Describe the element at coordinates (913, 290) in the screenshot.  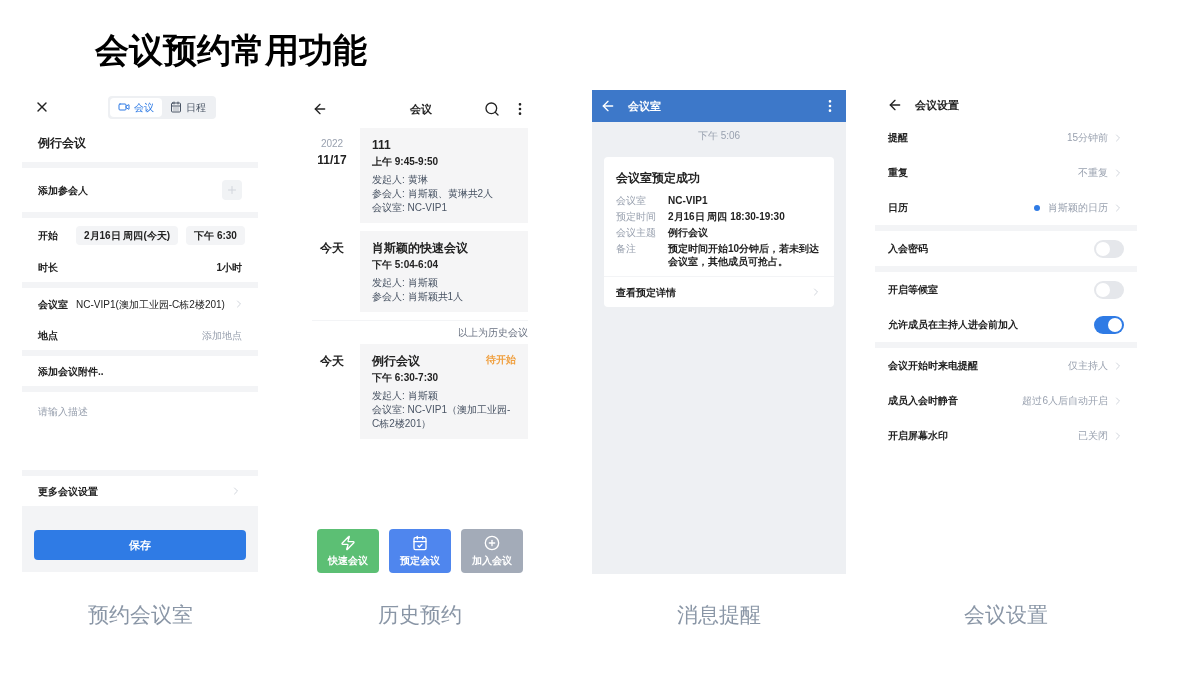
I see `setting-label: 开启等候室` at that location.